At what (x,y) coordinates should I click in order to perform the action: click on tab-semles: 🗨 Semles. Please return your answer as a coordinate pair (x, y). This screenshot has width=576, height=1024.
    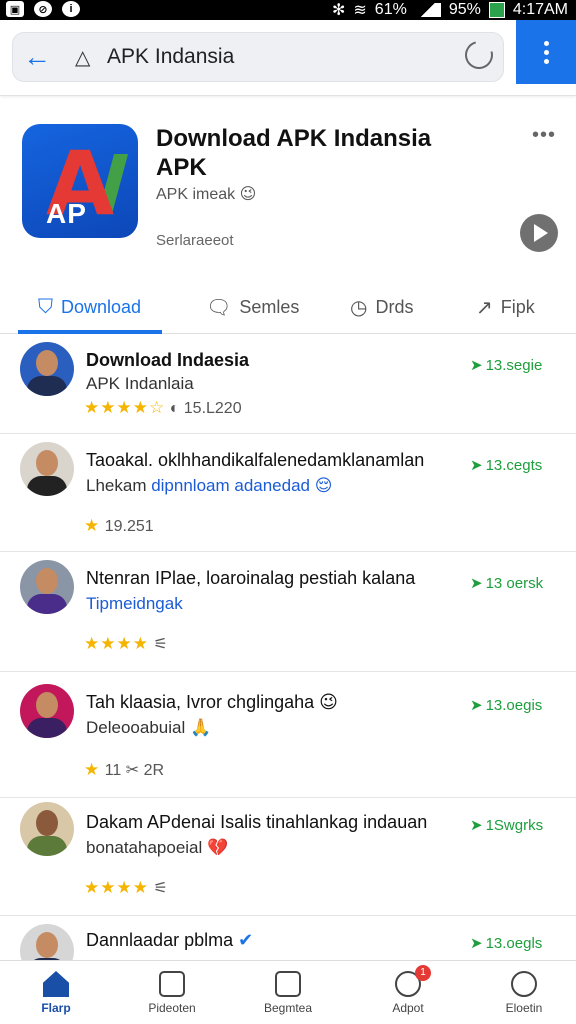
    Looking at the image, I should click on (252, 307).